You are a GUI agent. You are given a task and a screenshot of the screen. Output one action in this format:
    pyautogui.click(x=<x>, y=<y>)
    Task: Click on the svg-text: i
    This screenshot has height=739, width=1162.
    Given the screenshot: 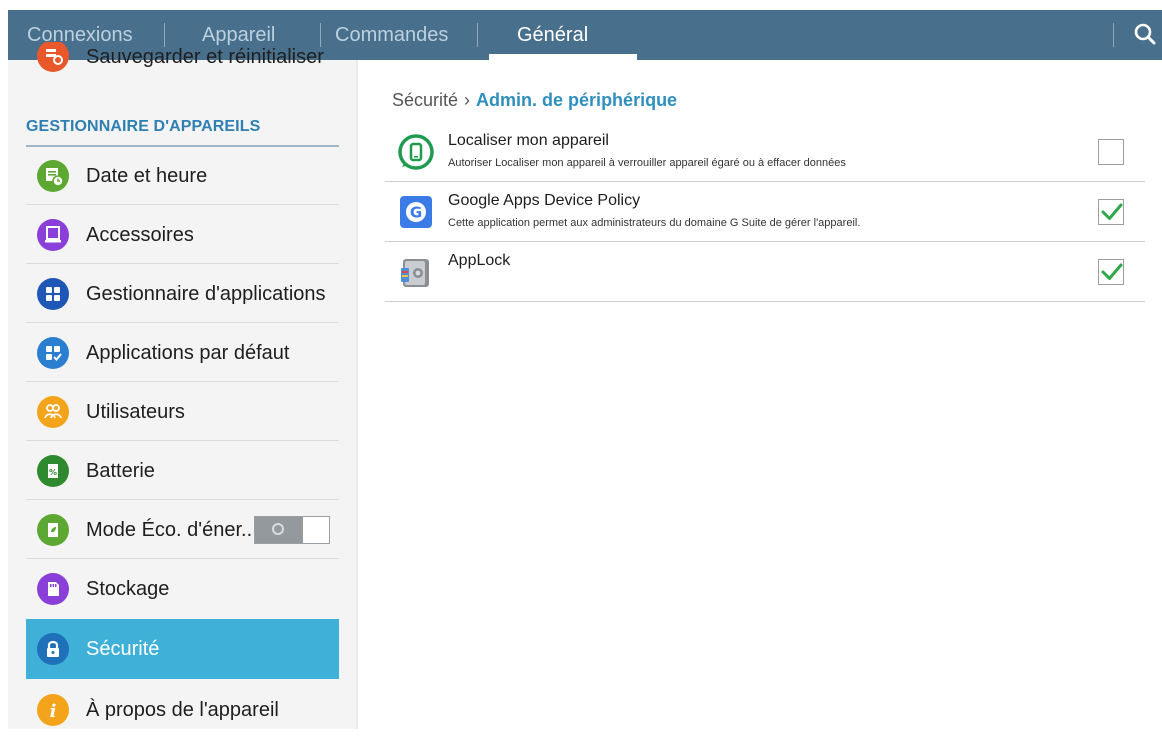 What is the action you would take?
    pyautogui.click(x=53, y=711)
    